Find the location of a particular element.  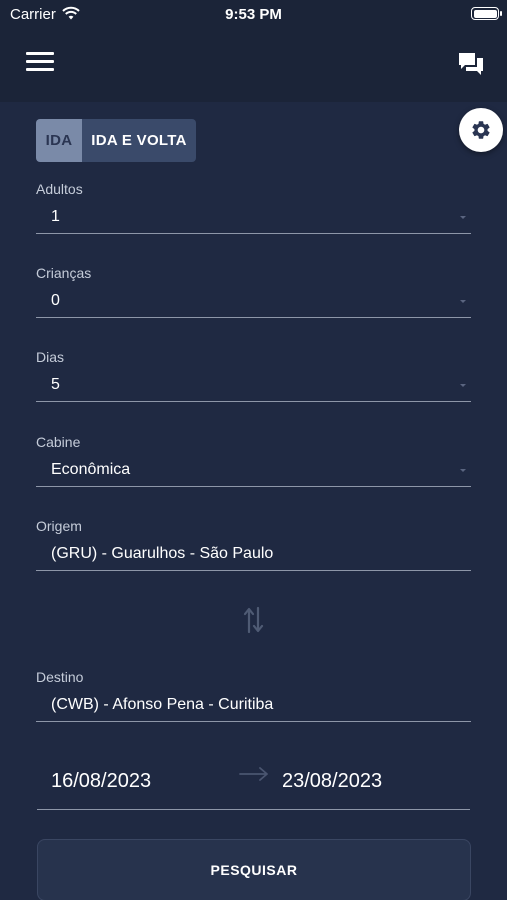

battery-icon is located at coordinates (486, 13).